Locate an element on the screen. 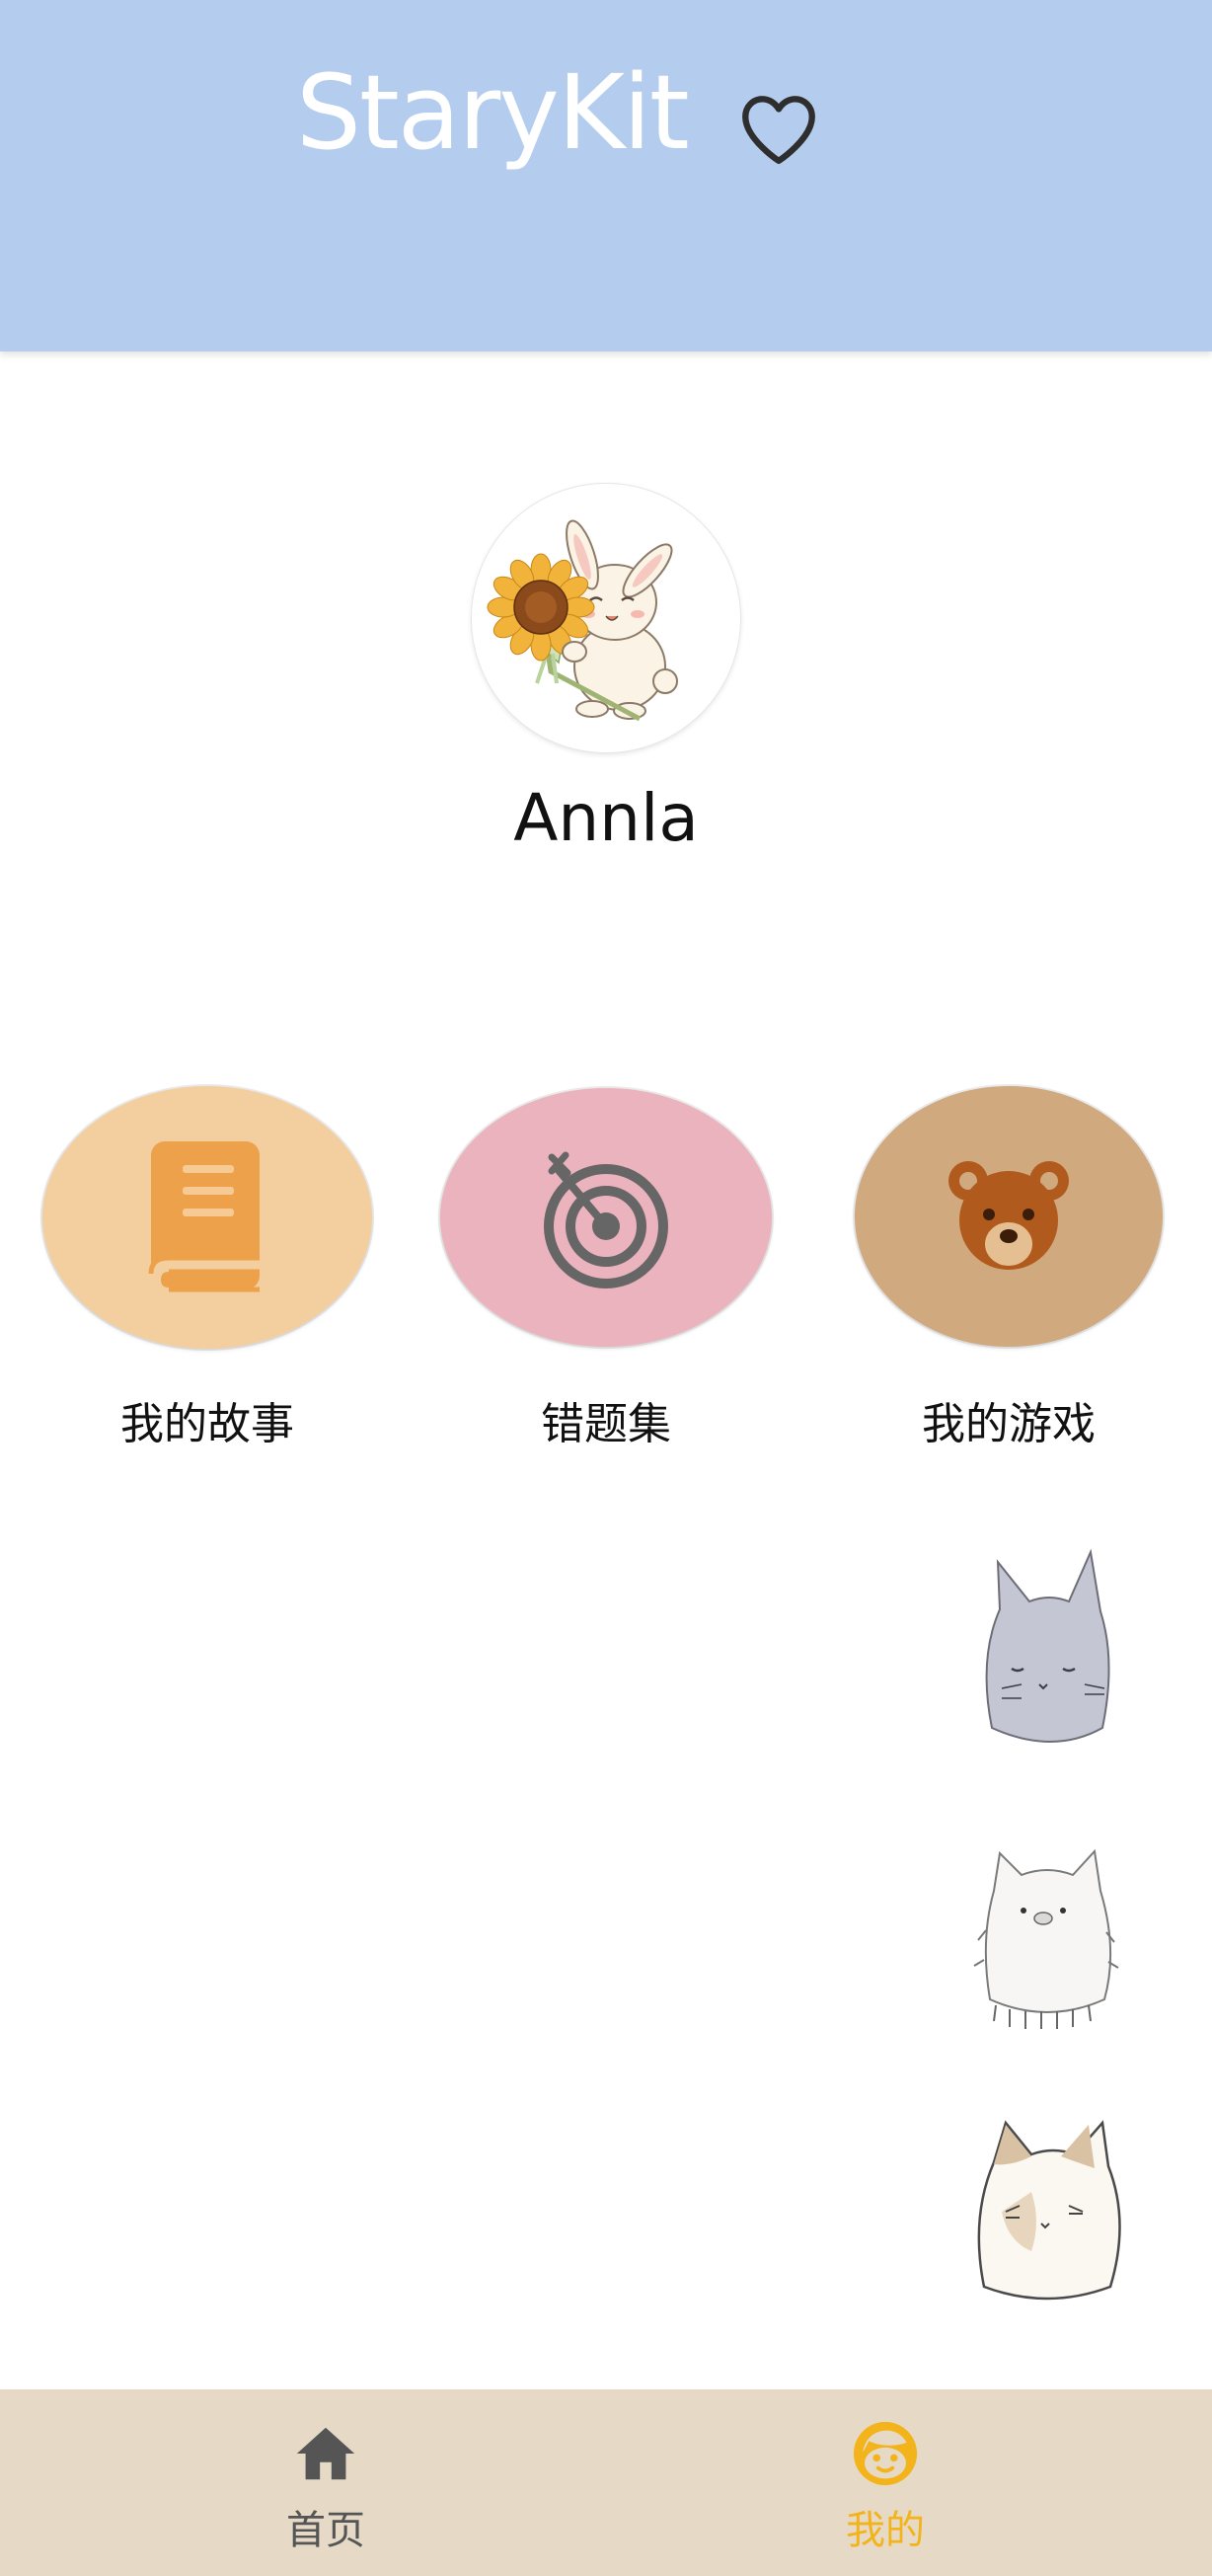 This screenshot has width=1212, height=2576. nav-item-mine: 我的 is located at coordinates (885, 2482).